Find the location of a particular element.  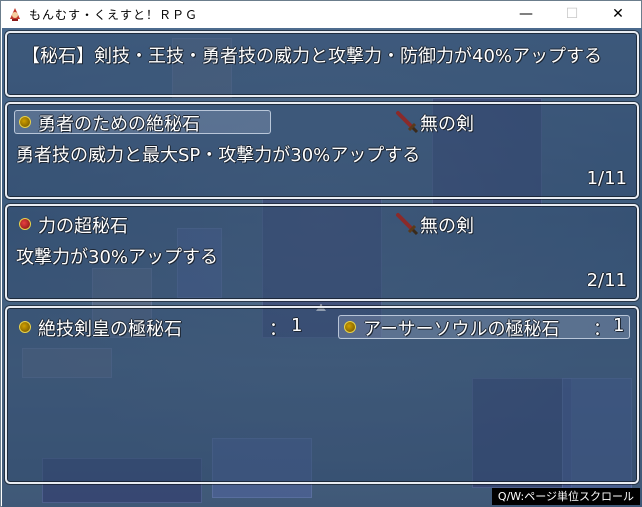

slot-1-index: 1/11 is located at coordinates (606, 178).